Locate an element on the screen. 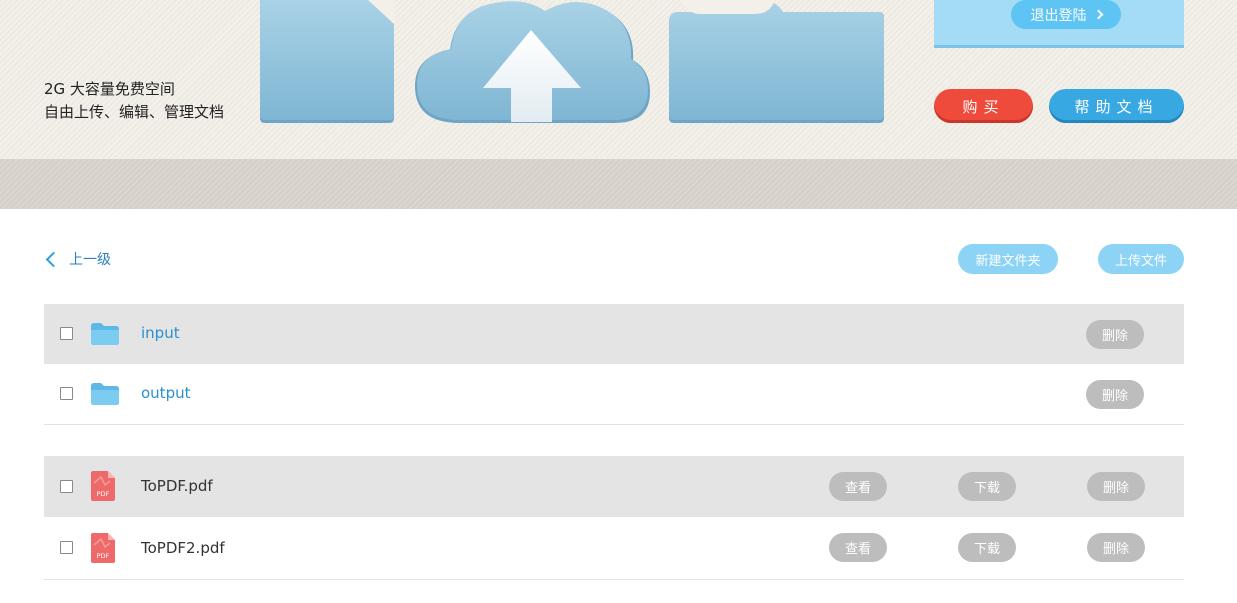  back-to-parent-link: 上一级 is located at coordinates (77, 259).